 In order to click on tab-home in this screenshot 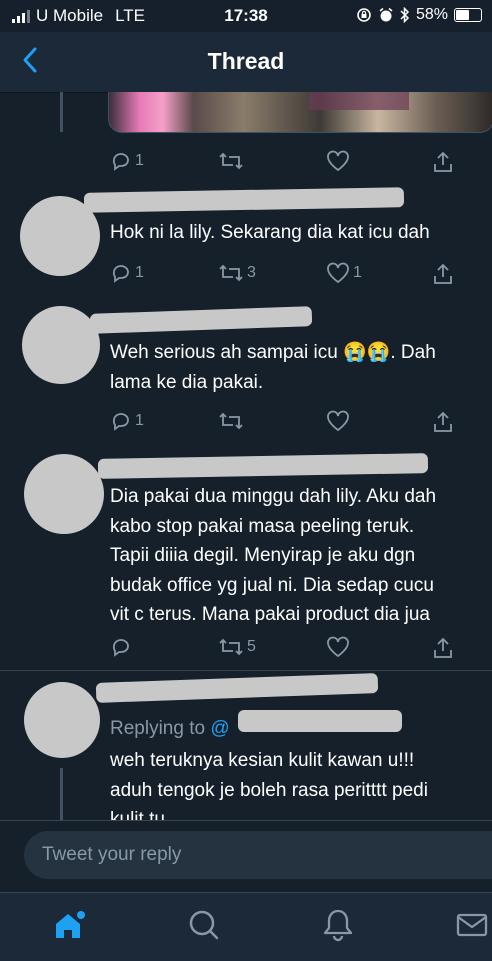, I will do `click(70, 925)`.